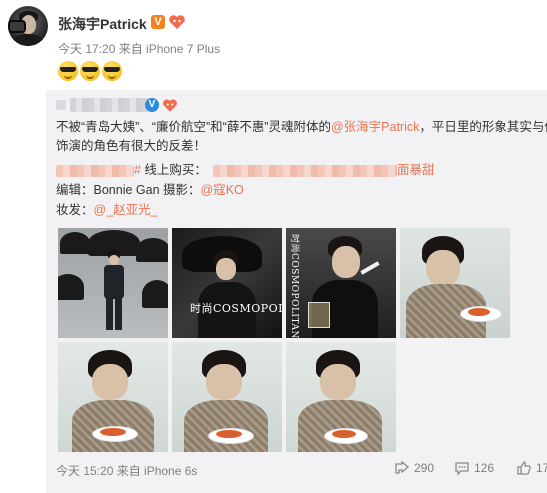 The image size is (547, 493). Describe the element at coordinates (173, 170) in the screenshot. I see `repost-text: 线上购买：` at that location.